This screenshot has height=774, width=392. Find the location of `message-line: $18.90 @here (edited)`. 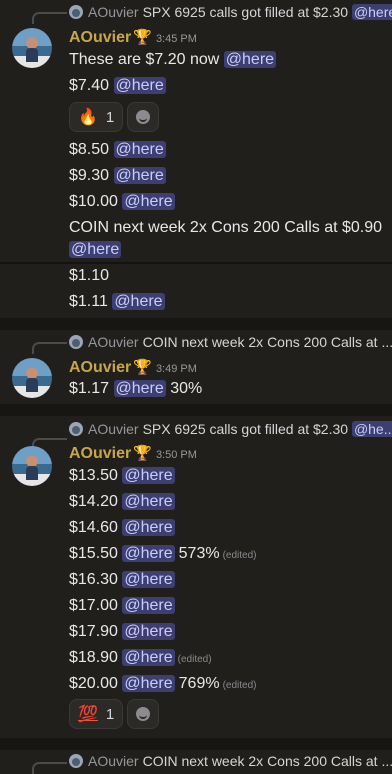

message-line: $18.90 @here (edited) is located at coordinates (226, 659).